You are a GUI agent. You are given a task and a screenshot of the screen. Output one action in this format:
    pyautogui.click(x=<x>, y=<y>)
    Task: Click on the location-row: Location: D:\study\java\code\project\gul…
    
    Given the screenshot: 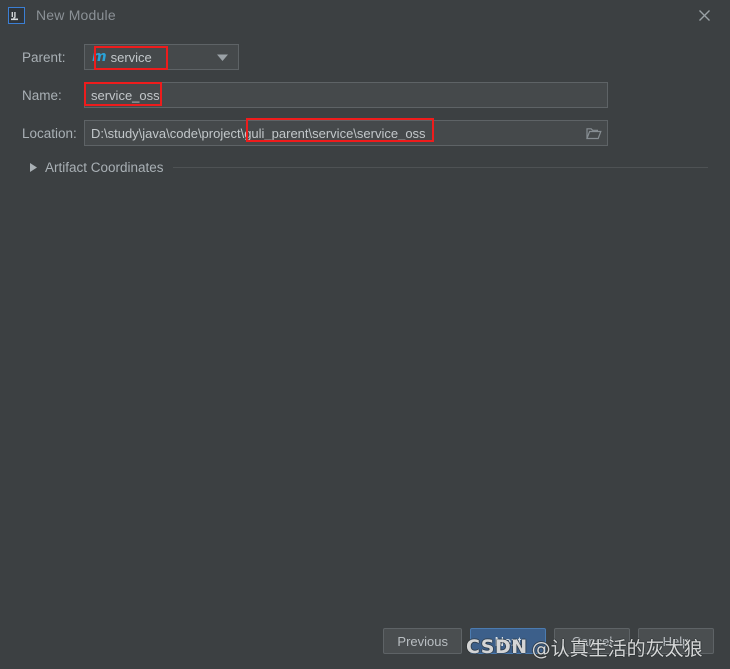 What is the action you would take?
    pyautogui.click(x=365, y=133)
    